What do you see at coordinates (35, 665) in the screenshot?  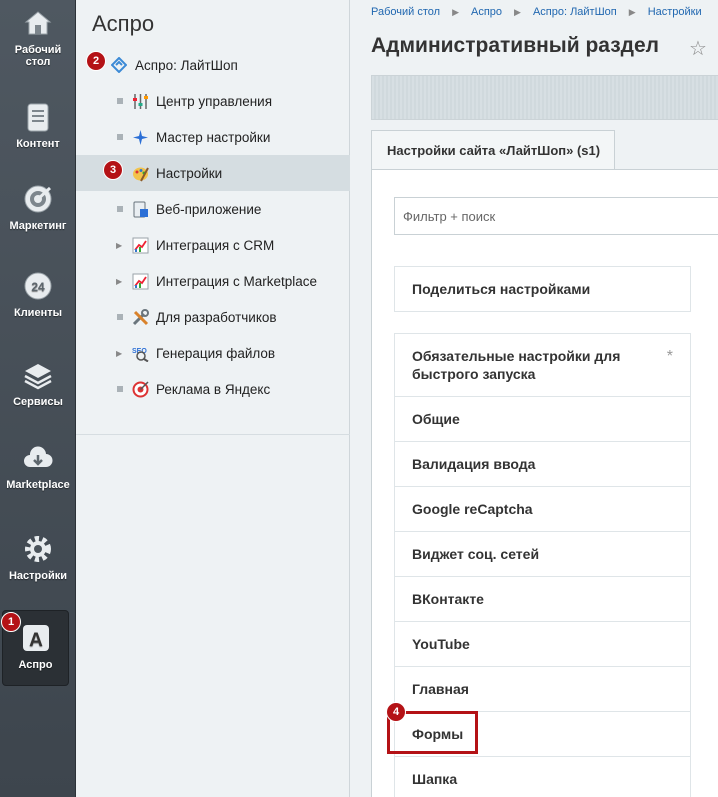 I see `rail-label: Аспро` at bounding box center [35, 665].